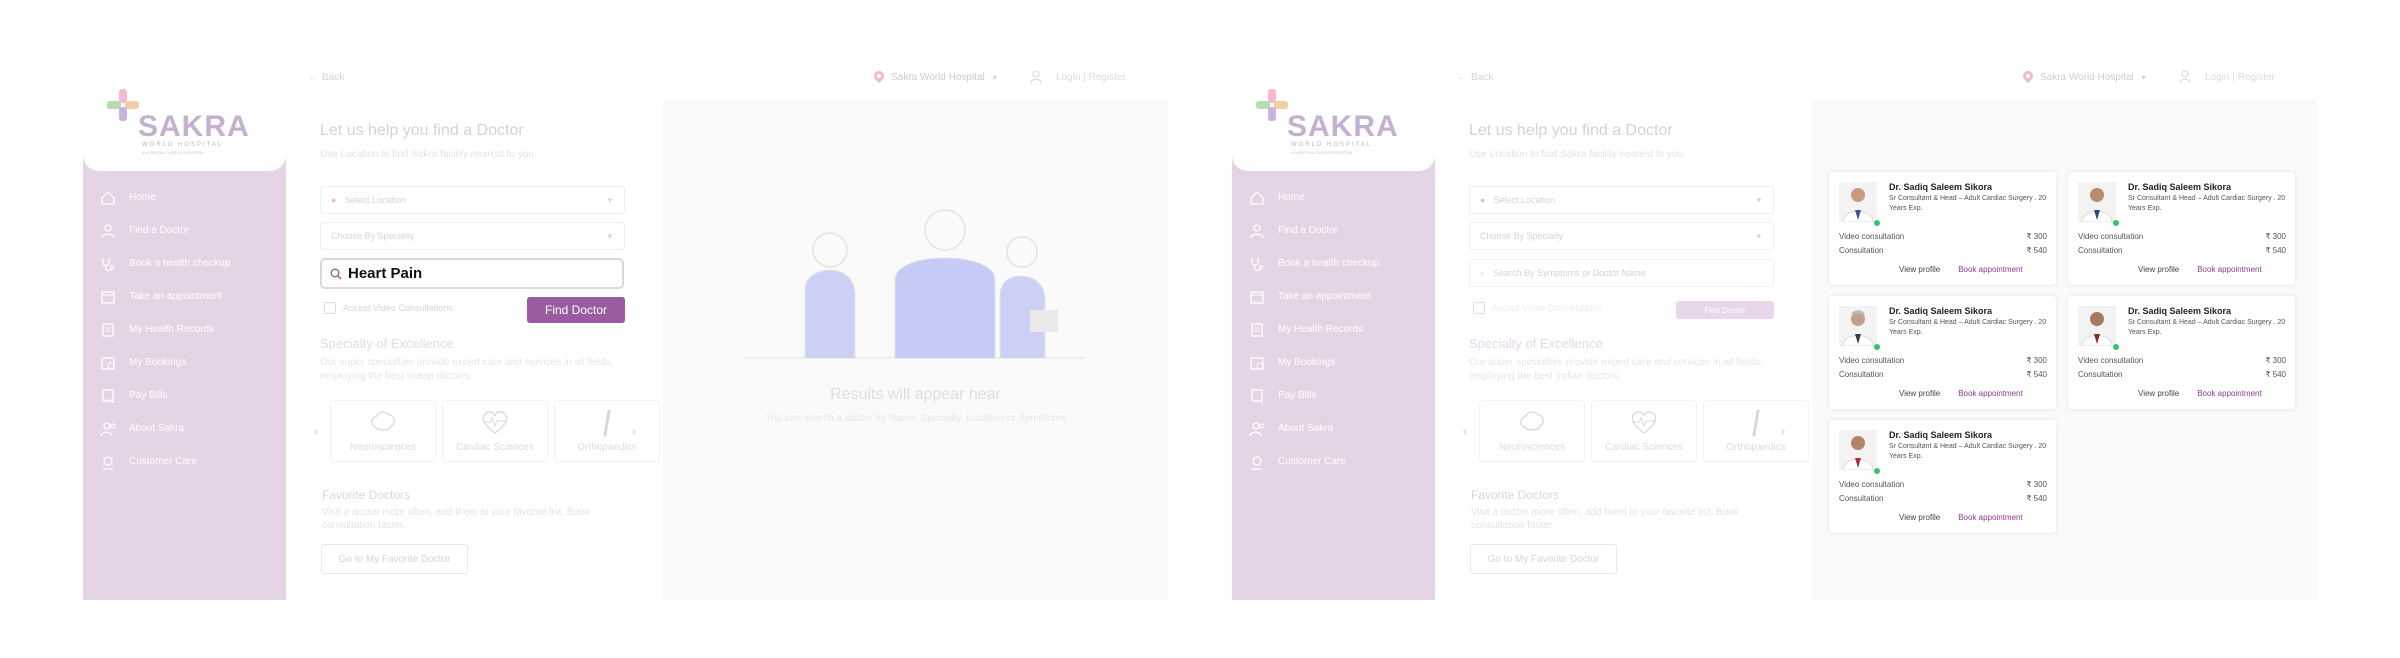 The image size is (2400, 658). What do you see at coordinates (108, 297) in the screenshot?
I see `calendar-icon` at bounding box center [108, 297].